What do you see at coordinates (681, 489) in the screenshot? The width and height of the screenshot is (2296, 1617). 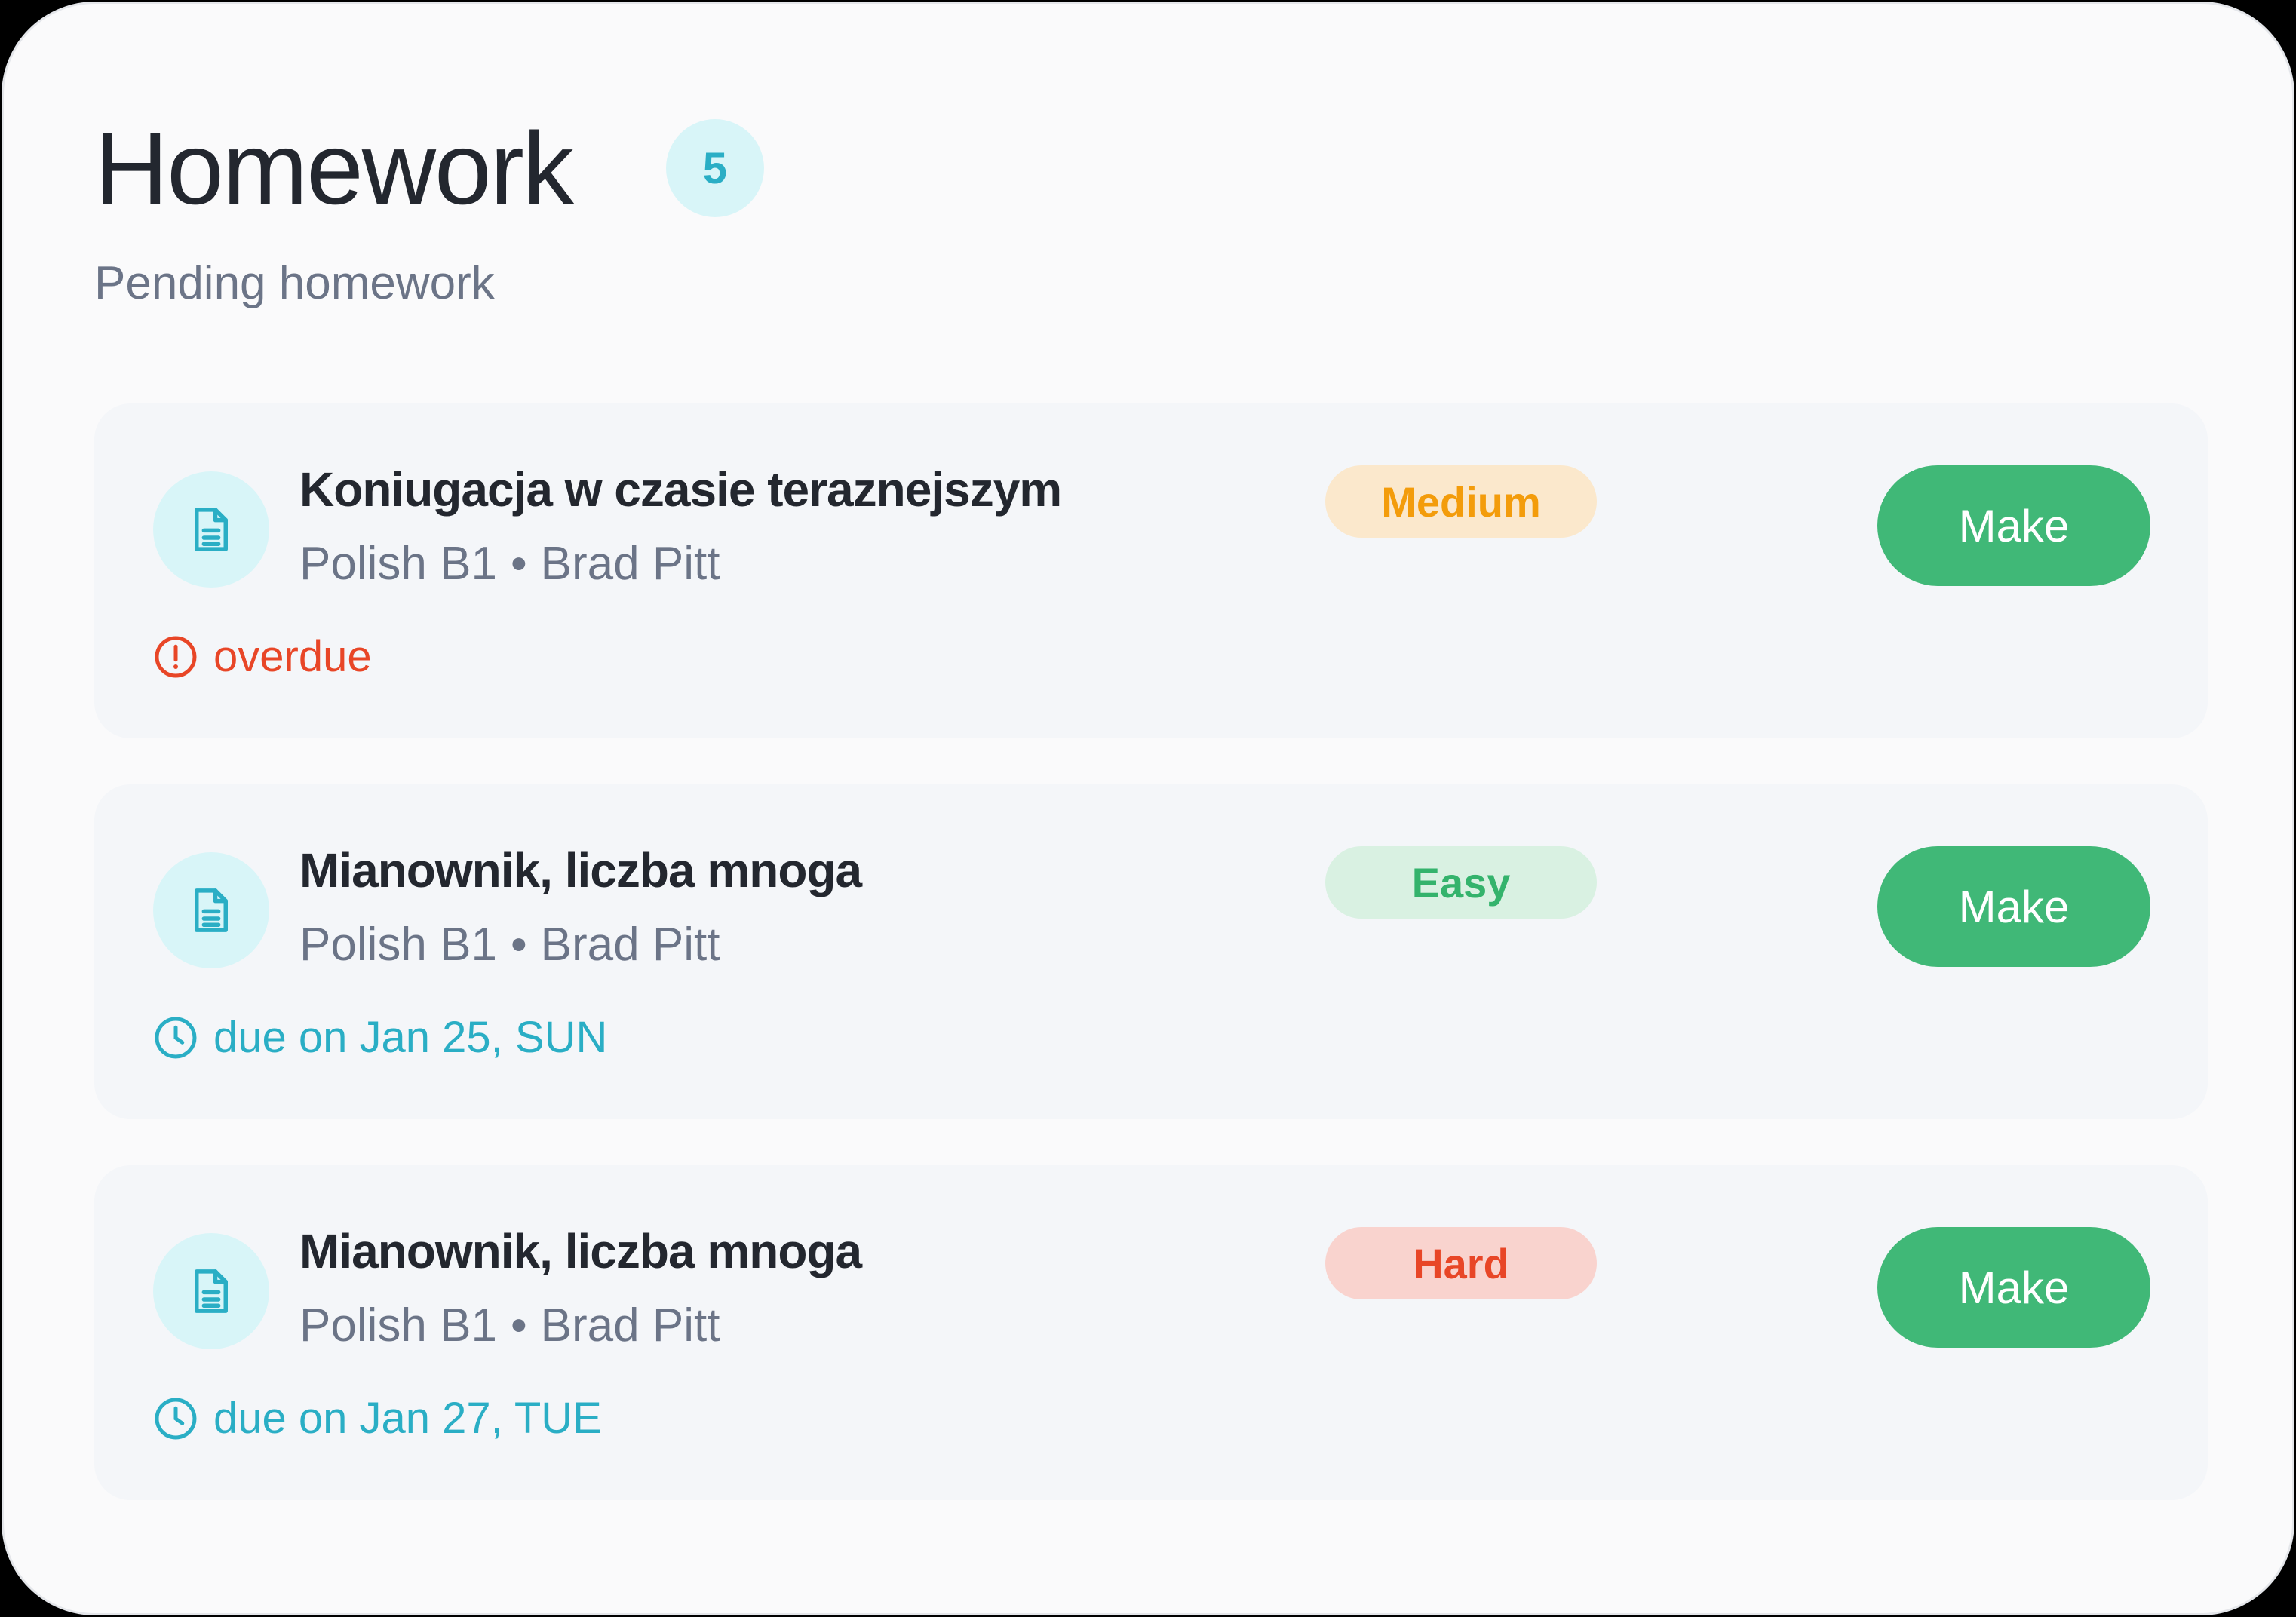 I see `homework-title: Koniugacja w czasie teraznejszym` at bounding box center [681, 489].